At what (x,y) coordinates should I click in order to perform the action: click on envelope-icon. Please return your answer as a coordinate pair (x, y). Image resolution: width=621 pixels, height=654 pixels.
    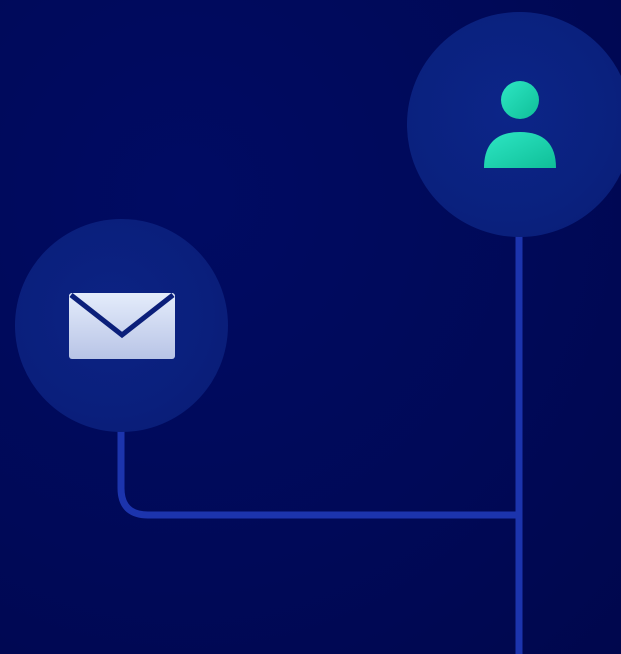
    Looking at the image, I should click on (122, 326).